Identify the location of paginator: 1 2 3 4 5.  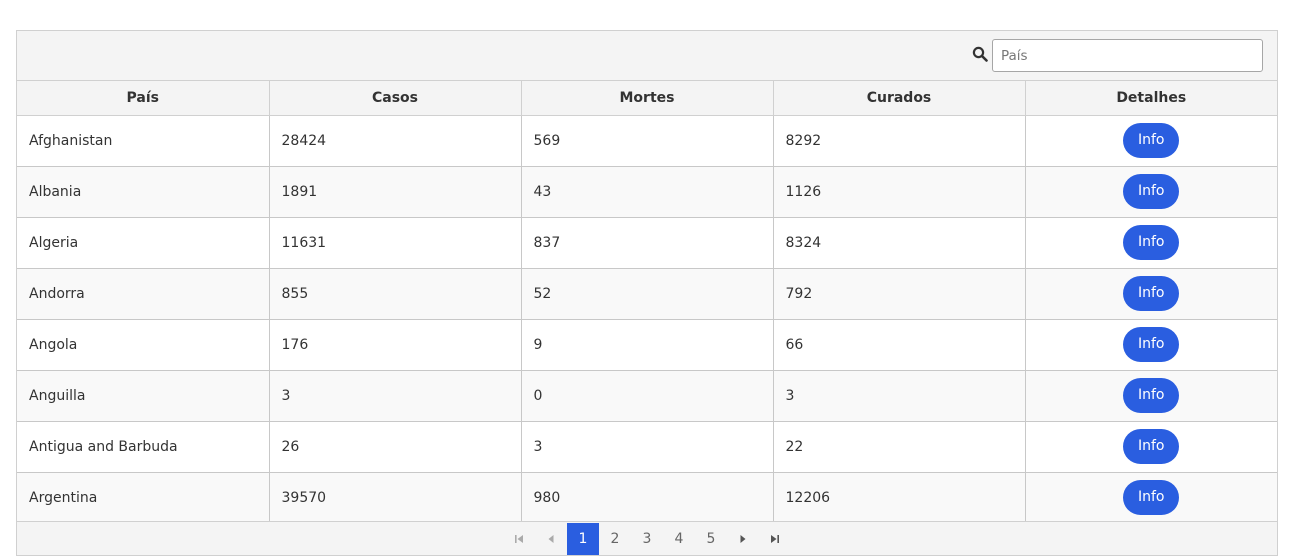
(647, 538).